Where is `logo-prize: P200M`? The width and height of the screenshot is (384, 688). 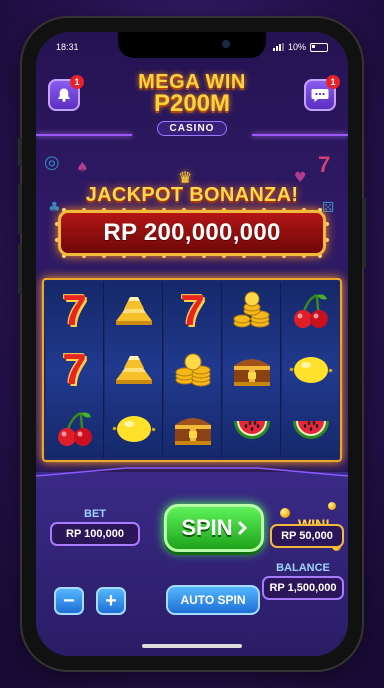 logo-prize: P200M is located at coordinates (192, 103).